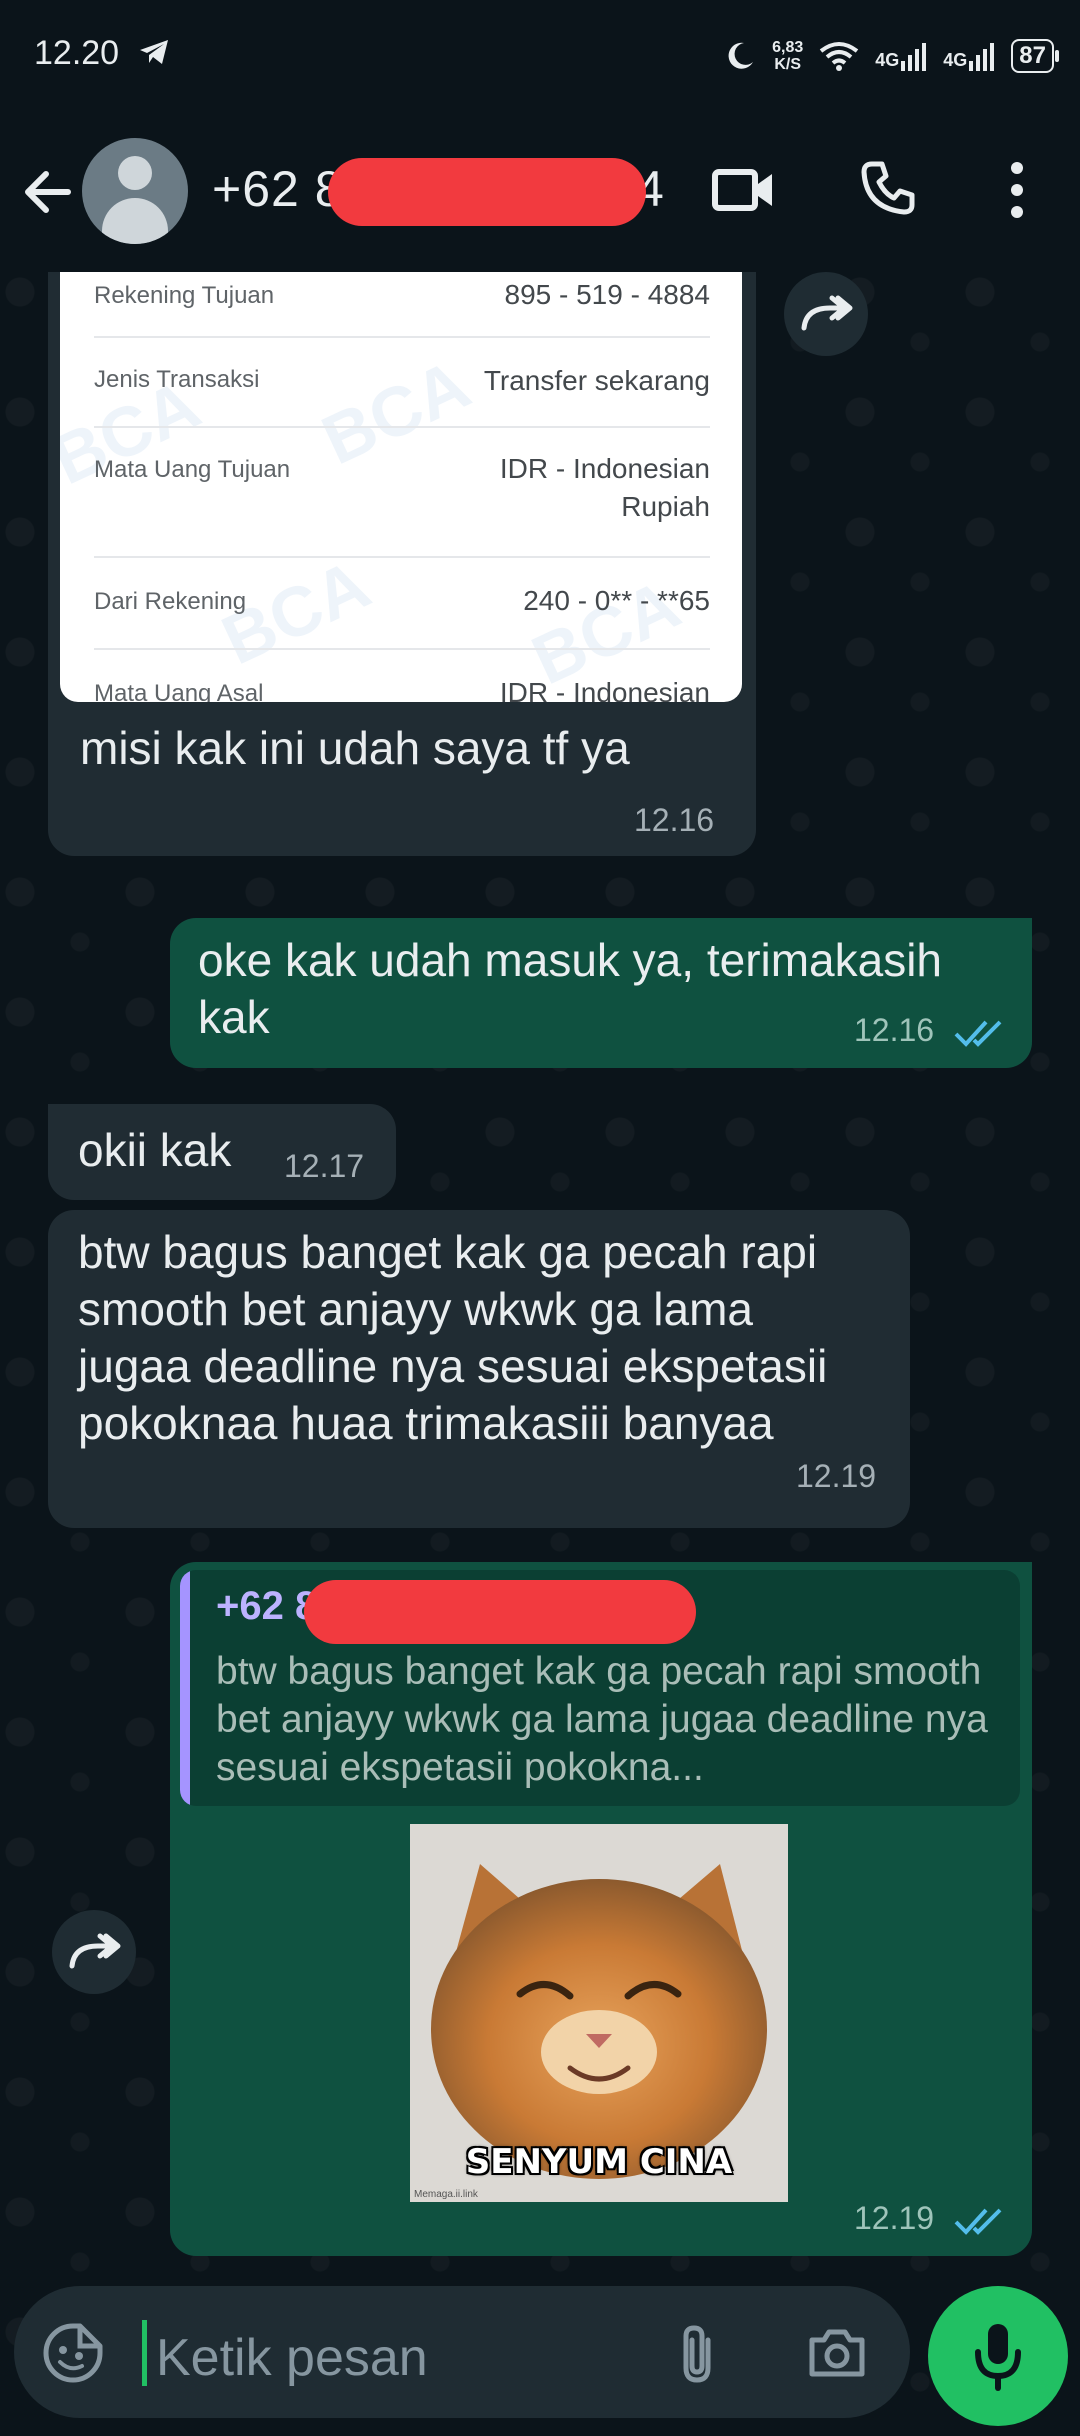  What do you see at coordinates (697, 2354) in the screenshot?
I see `paperclip-icon` at bounding box center [697, 2354].